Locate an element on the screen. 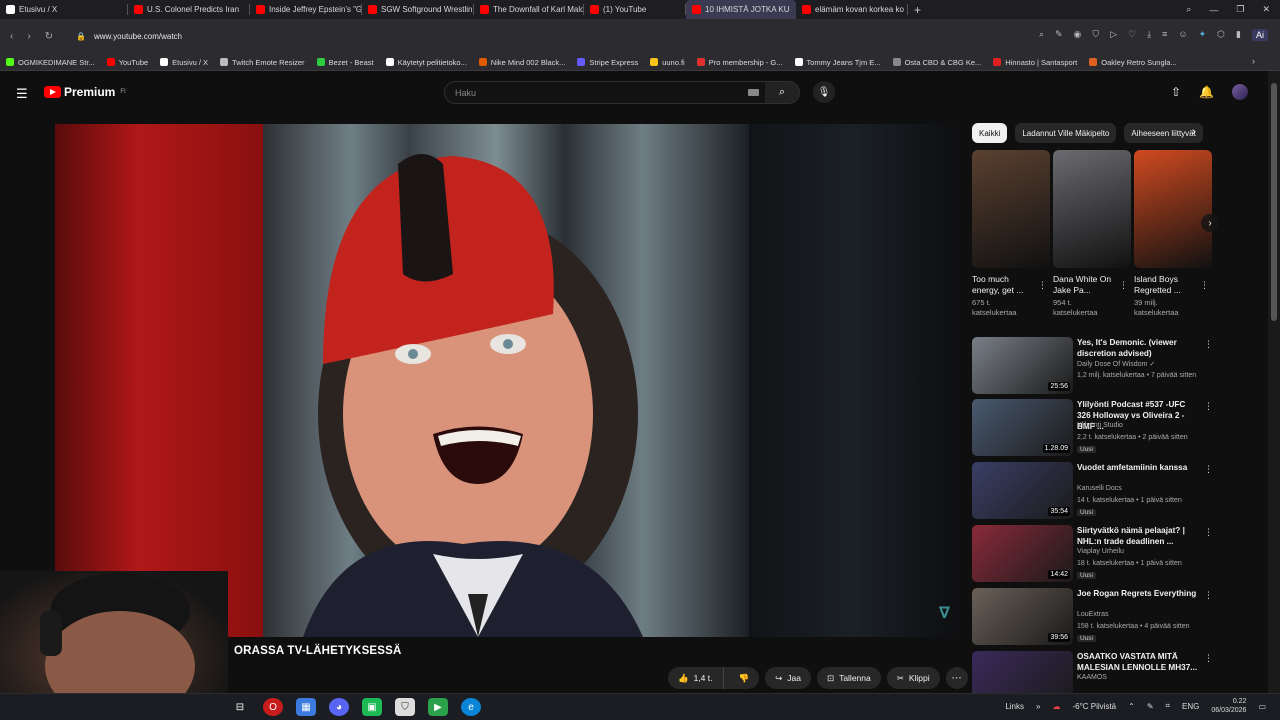 Image resolution: width=1280 pixels, height=720 pixels. search-input: Haku ⌕ is located at coordinates (622, 92).